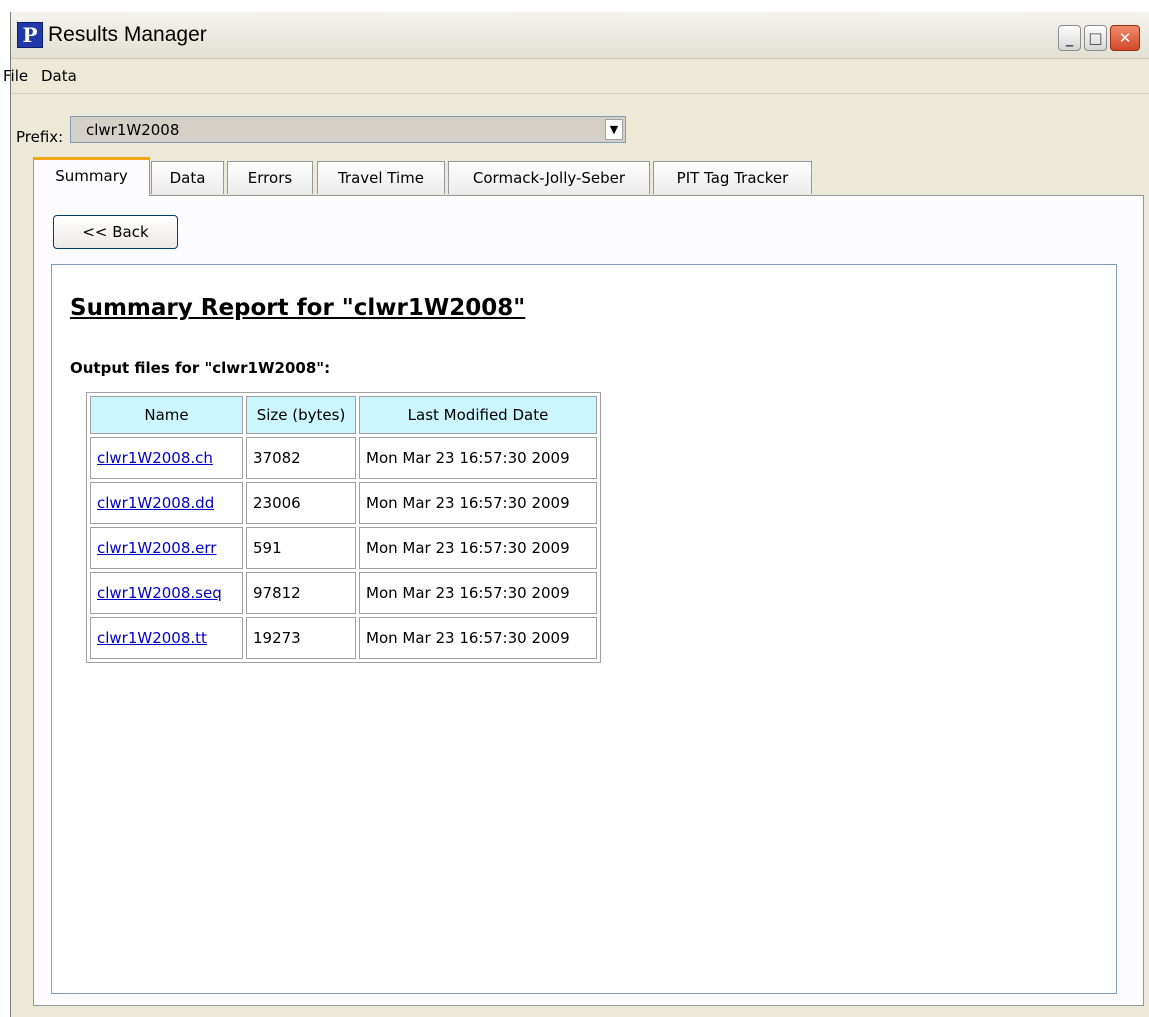 The width and height of the screenshot is (1149, 1017). I want to click on file-link: clwr1W2008.seq, so click(159, 593).